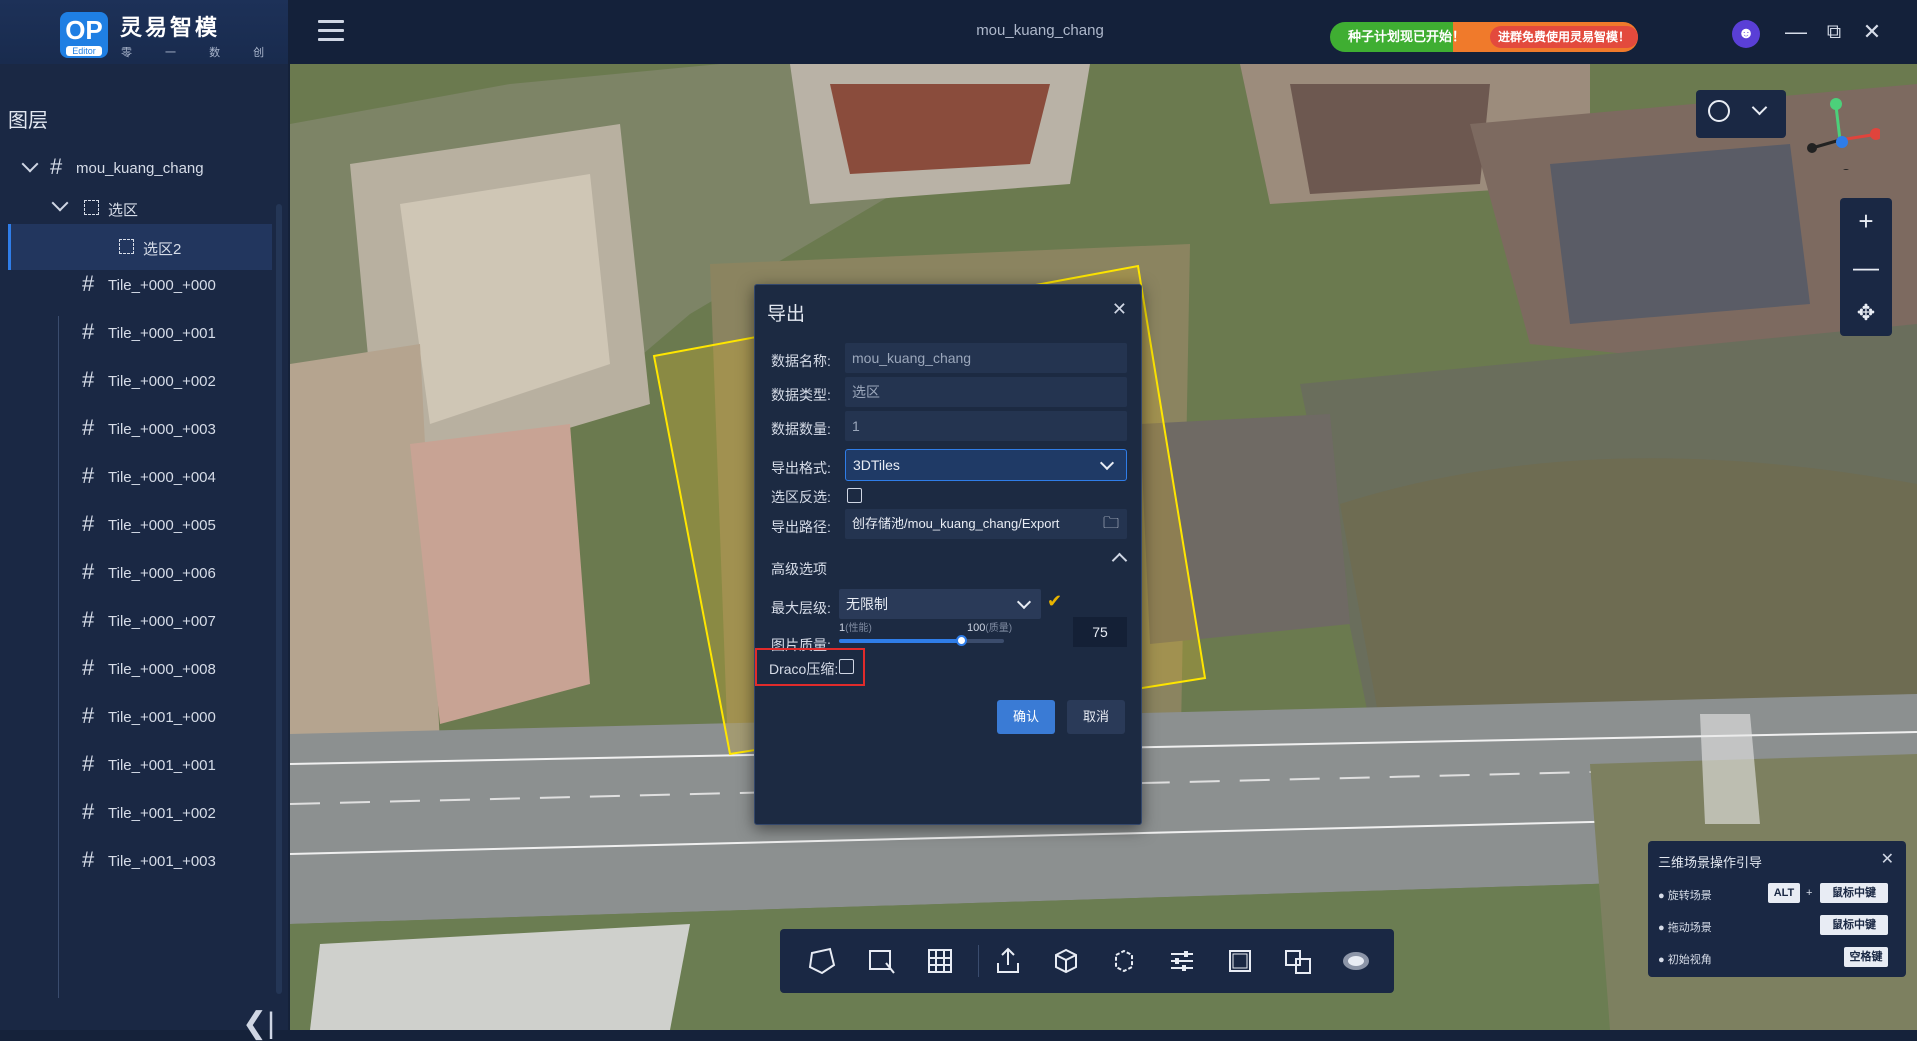  What do you see at coordinates (1008, 961) in the screenshot?
I see `export-icon` at bounding box center [1008, 961].